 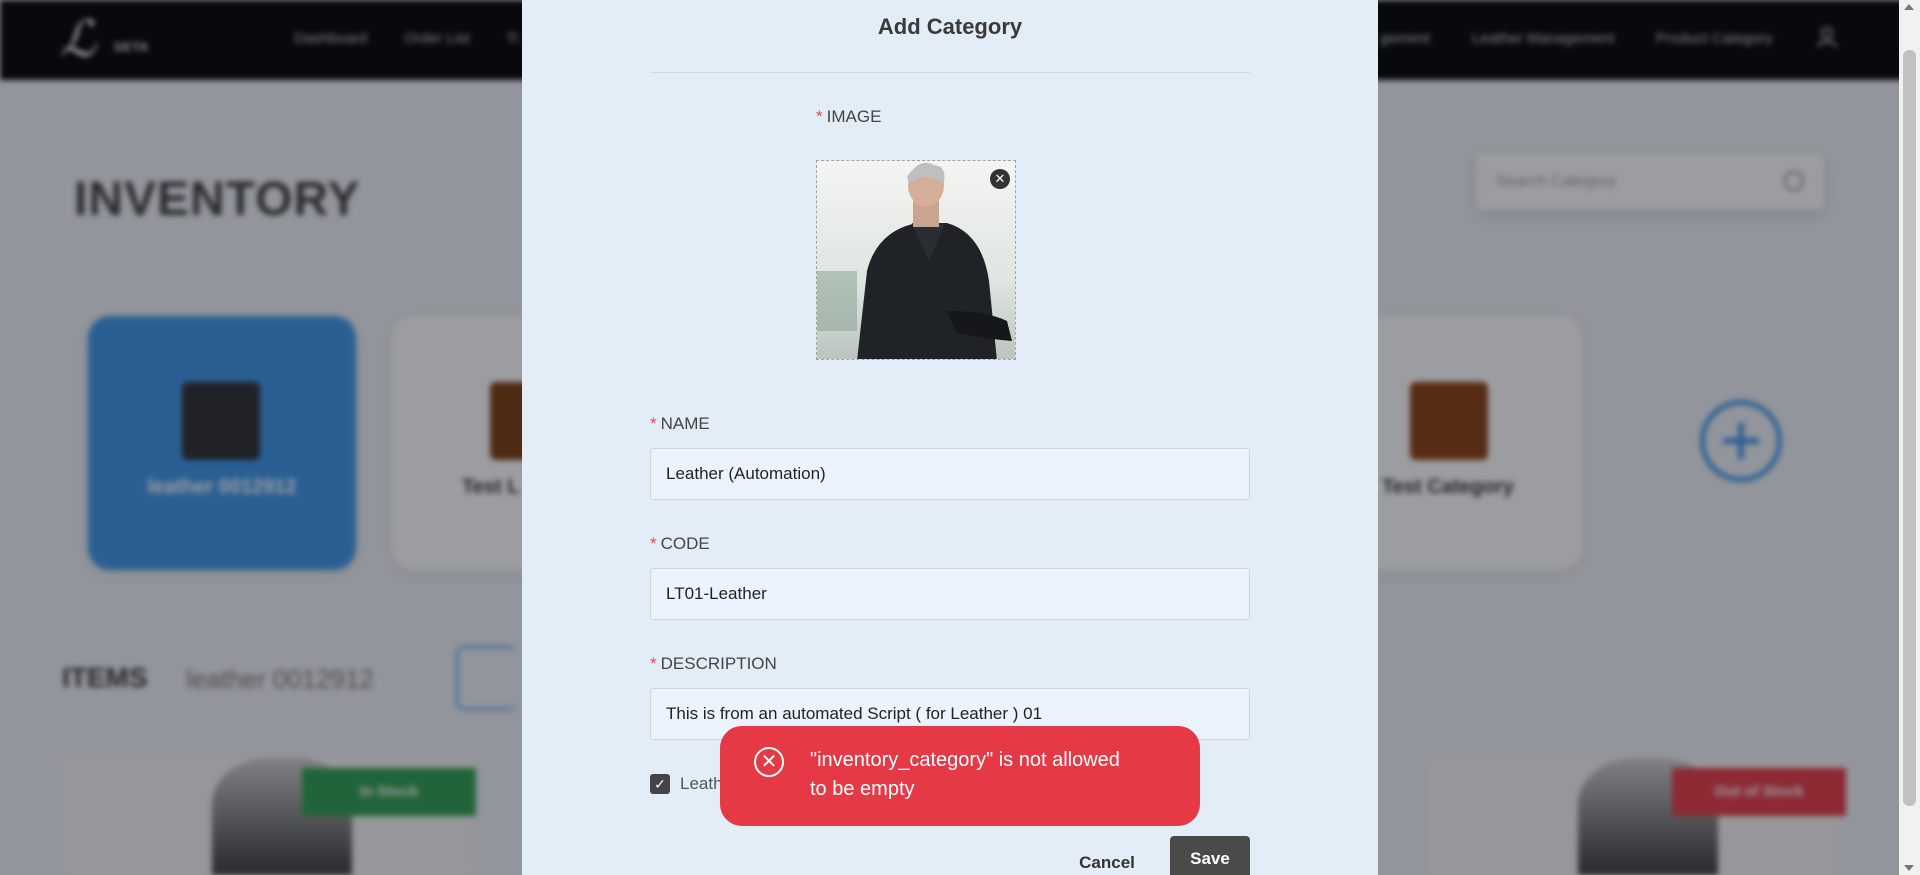 What do you see at coordinates (950, 474) in the screenshot?
I see `name-input` at bounding box center [950, 474].